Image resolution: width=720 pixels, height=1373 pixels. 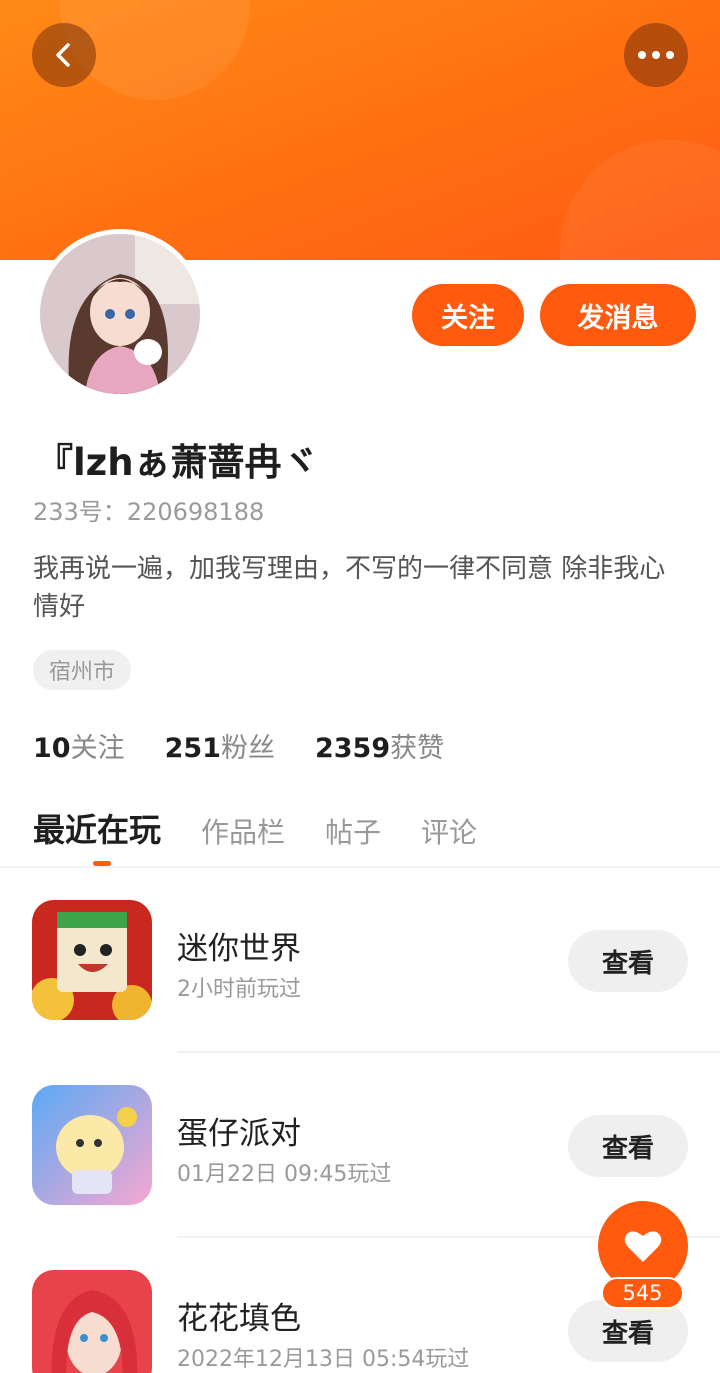 What do you see at coordinates (618, 315) in the screenshot?
I see `send-message-button: 发消息` at bounding box center [618, 315].